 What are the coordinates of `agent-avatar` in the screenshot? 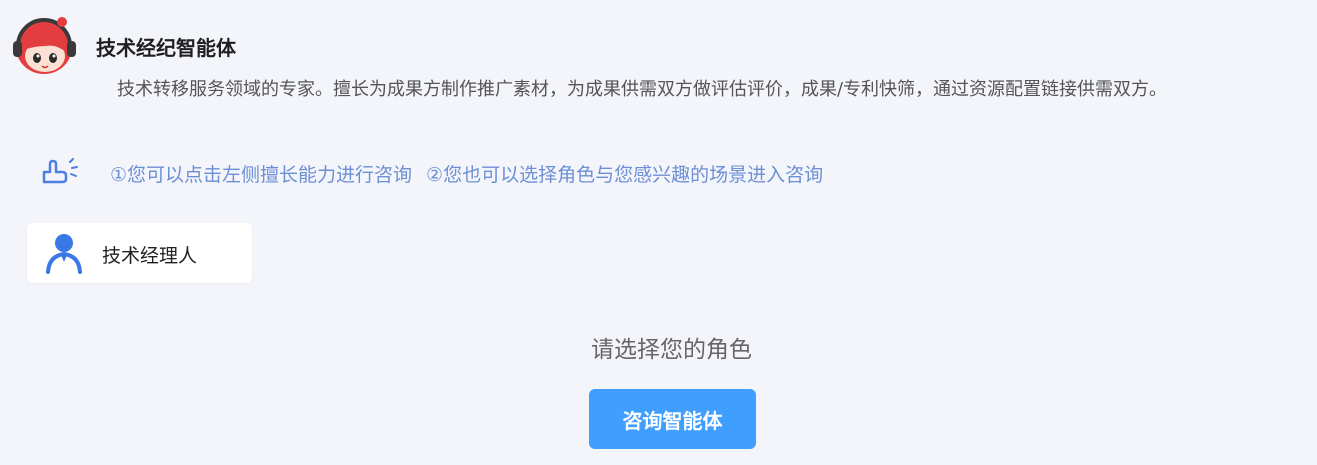 It's located at (46, 46).